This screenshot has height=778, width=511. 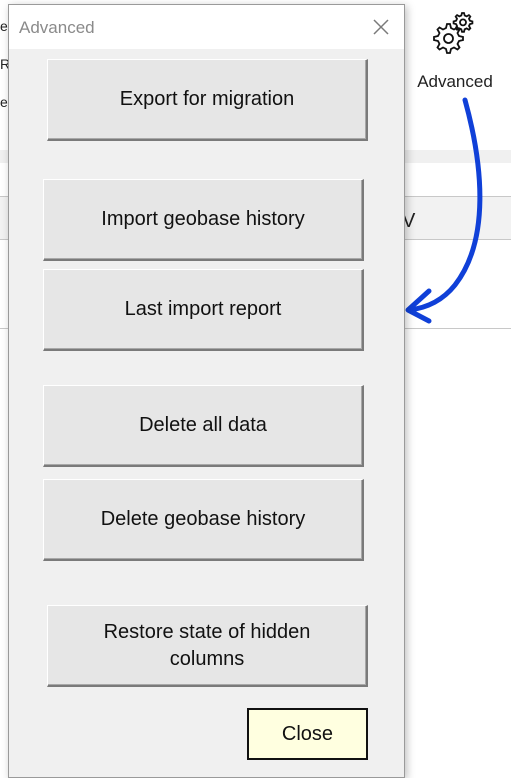 I want to click on close-button: Close, so click(x=307, y=734).